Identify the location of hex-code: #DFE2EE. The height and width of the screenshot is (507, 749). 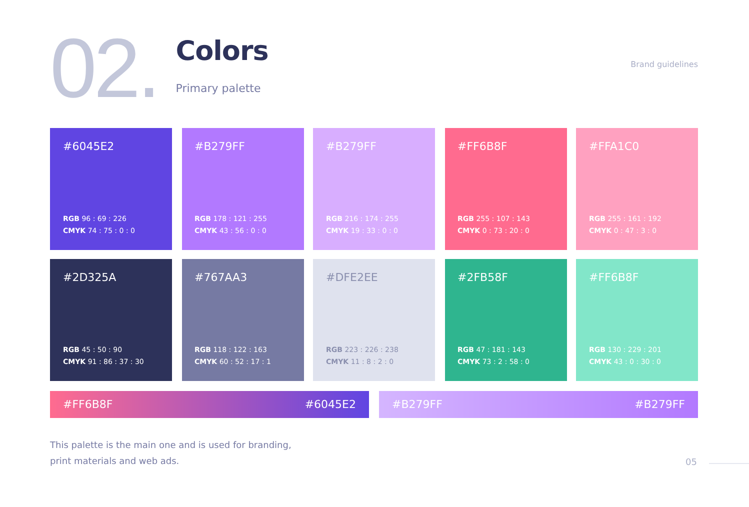
(352, 277).